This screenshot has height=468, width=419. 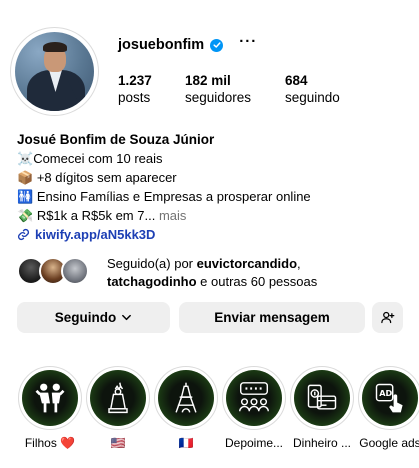 What do you see at coordinates (118, 443) in the screenshot?
I see `highlight-label: 🇺🇸` at bounding box center [118, 443].